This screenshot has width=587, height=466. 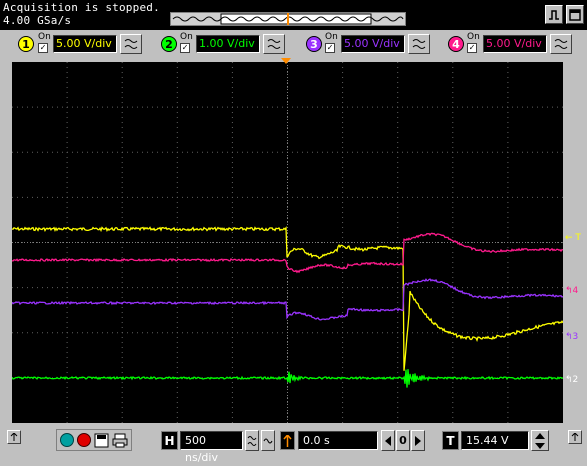 I want to click on channel-2-on-checkbox: ✓, so click(x=185, y=48).